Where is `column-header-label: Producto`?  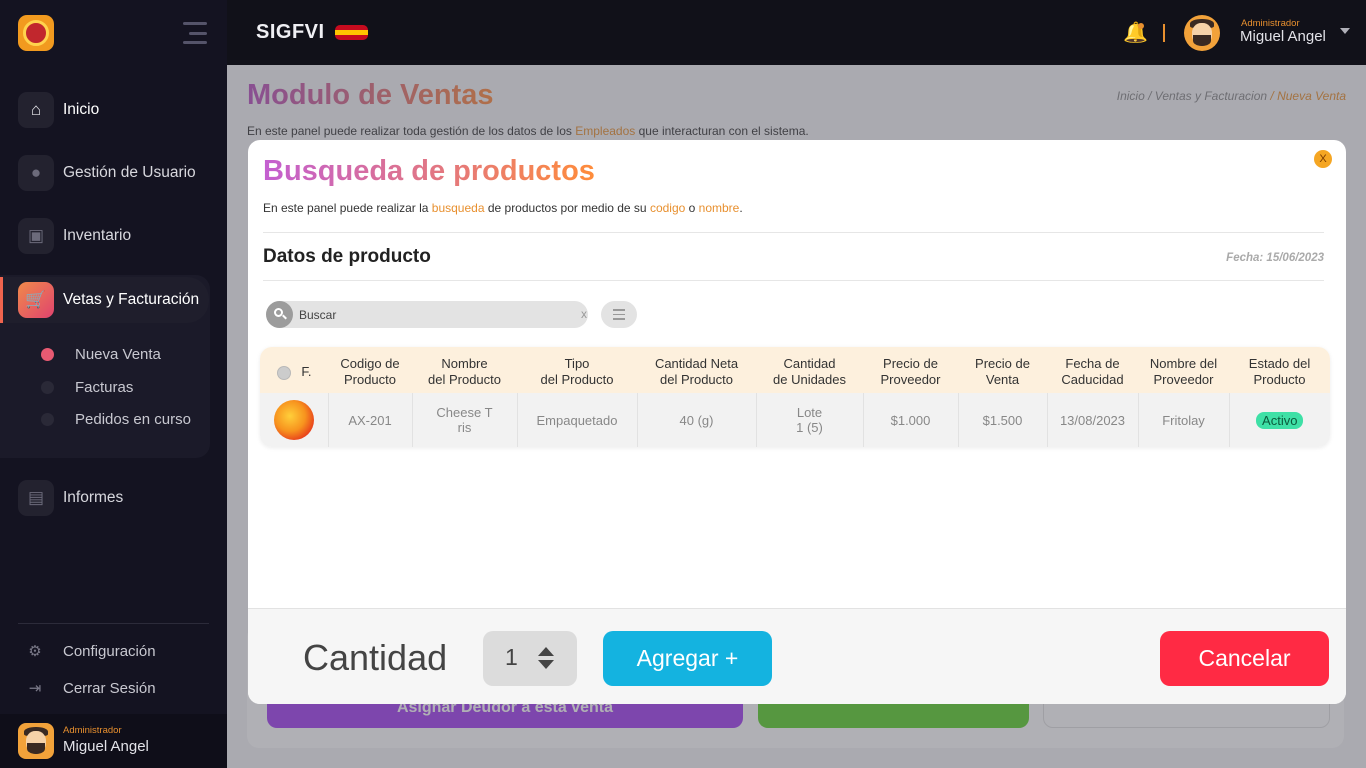 column-header-label: Producto is located at coordinates (370, 379).